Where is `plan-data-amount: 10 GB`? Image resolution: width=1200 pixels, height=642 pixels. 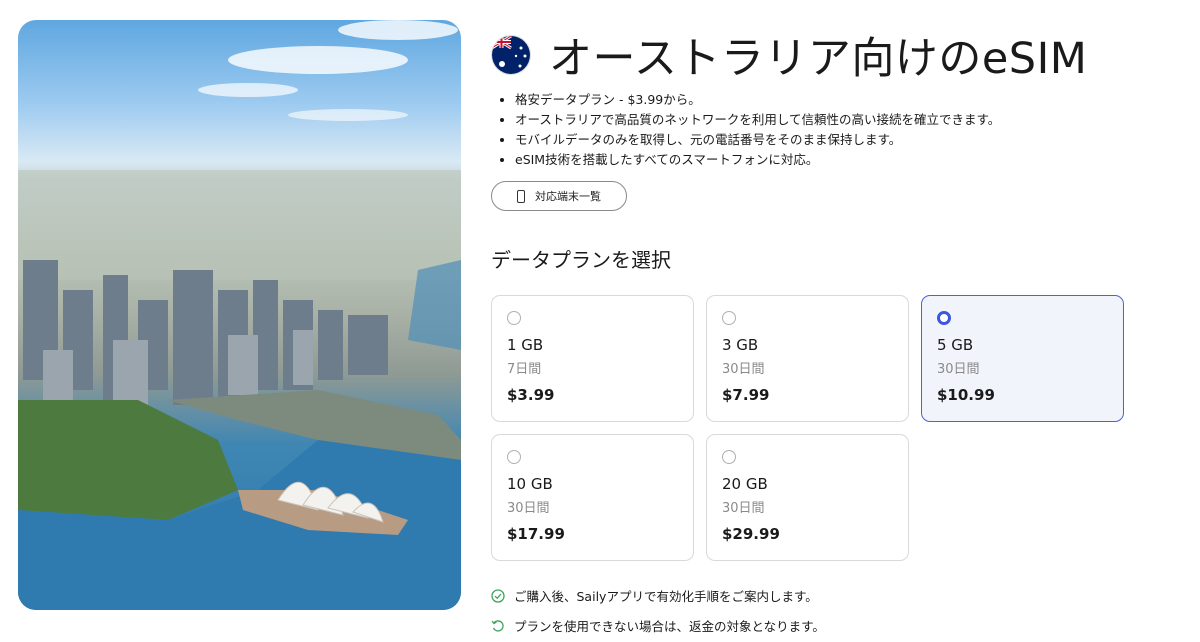
plan-data-amount: 10 GB is located at coordinates (530, 484).